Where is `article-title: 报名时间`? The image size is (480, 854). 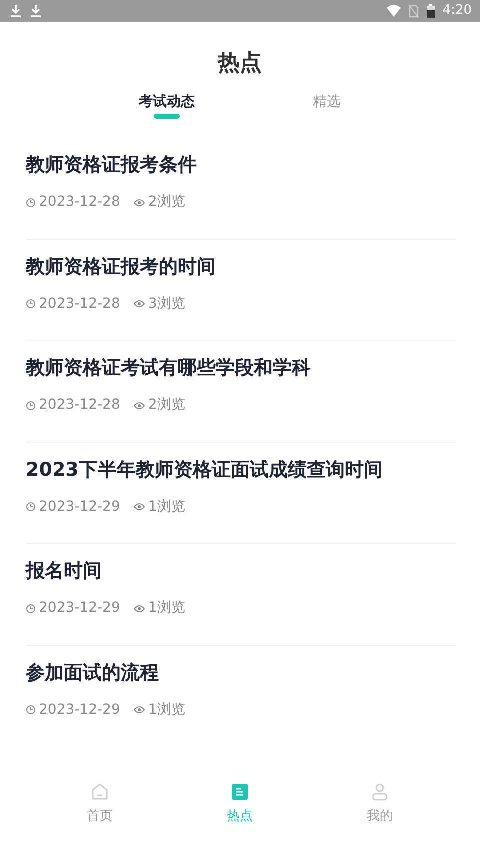 article-title: 报名时间 is located at coordinates (241, 571).